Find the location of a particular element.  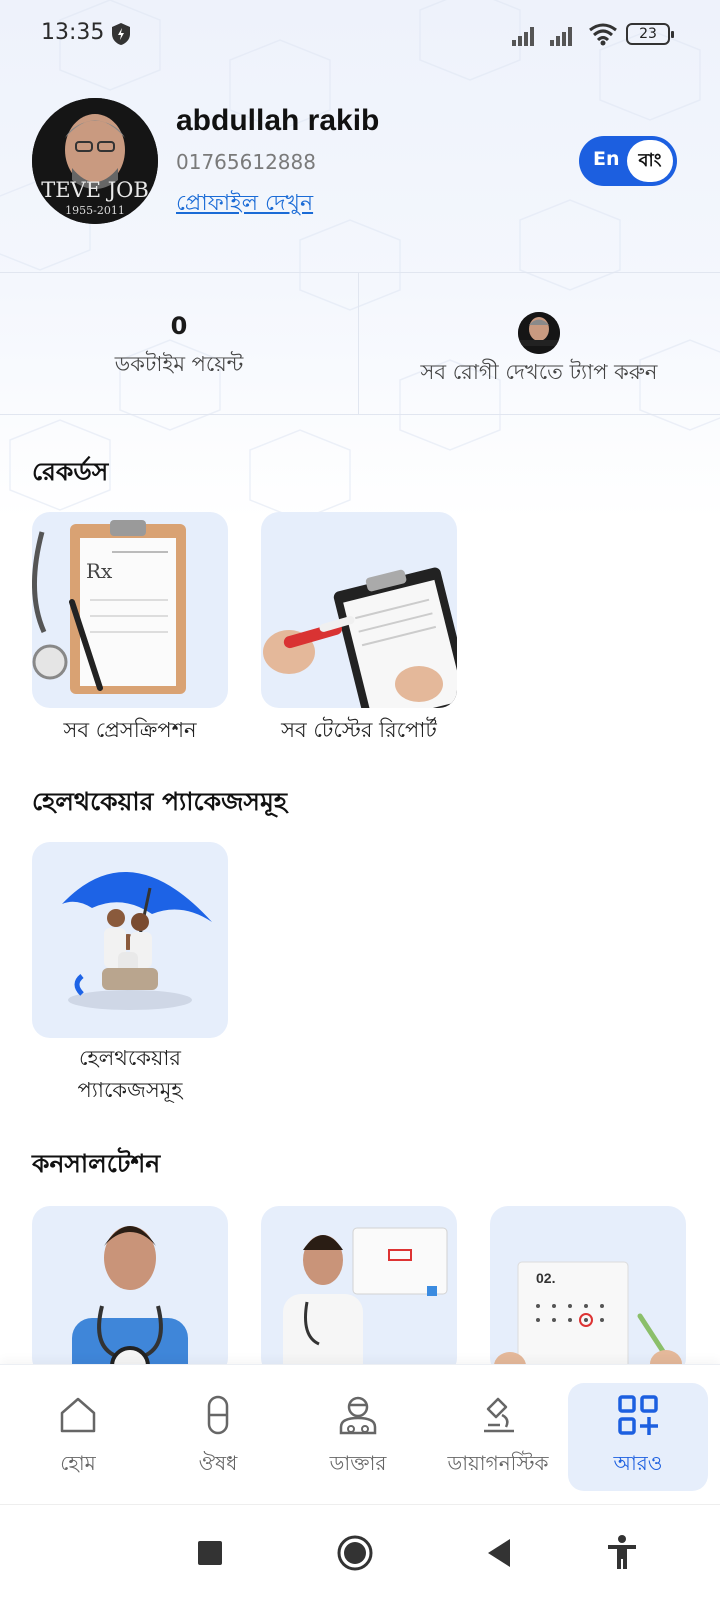

section-title-packages: হেলথকেয়ার প্যাকেজসমূহ is located at coordinates (159, 801).